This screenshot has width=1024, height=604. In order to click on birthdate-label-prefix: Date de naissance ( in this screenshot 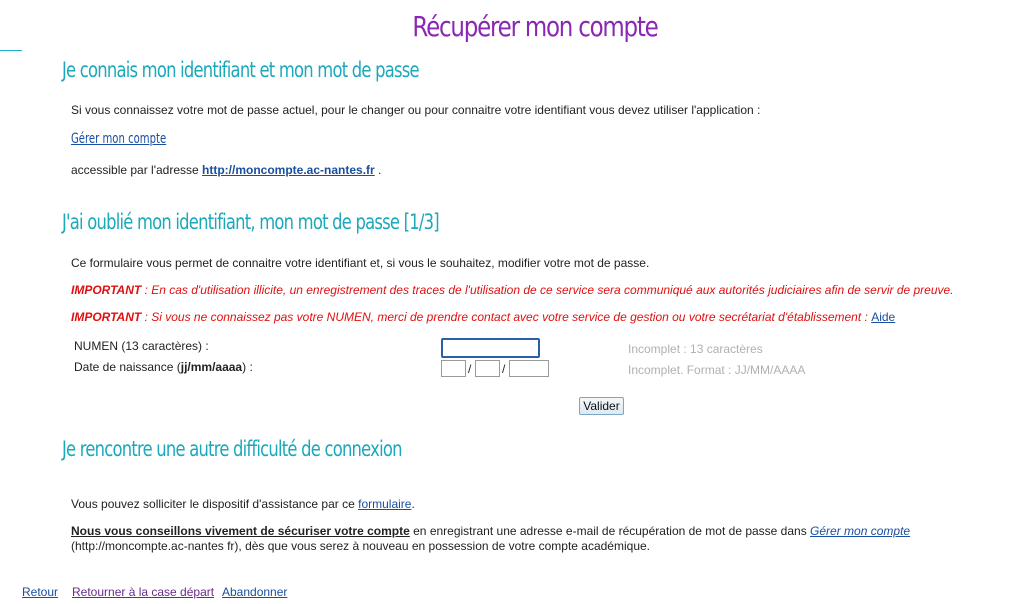, I will do `click(127, 367)`.